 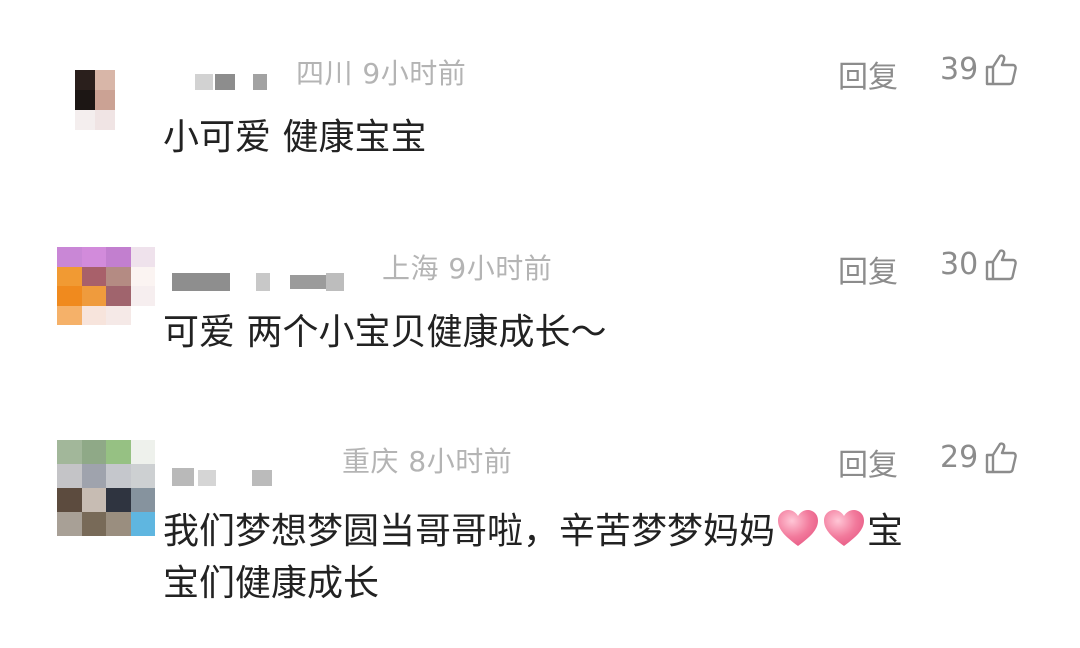 I want to click on like-button: 39, so click(x=979, y=69).